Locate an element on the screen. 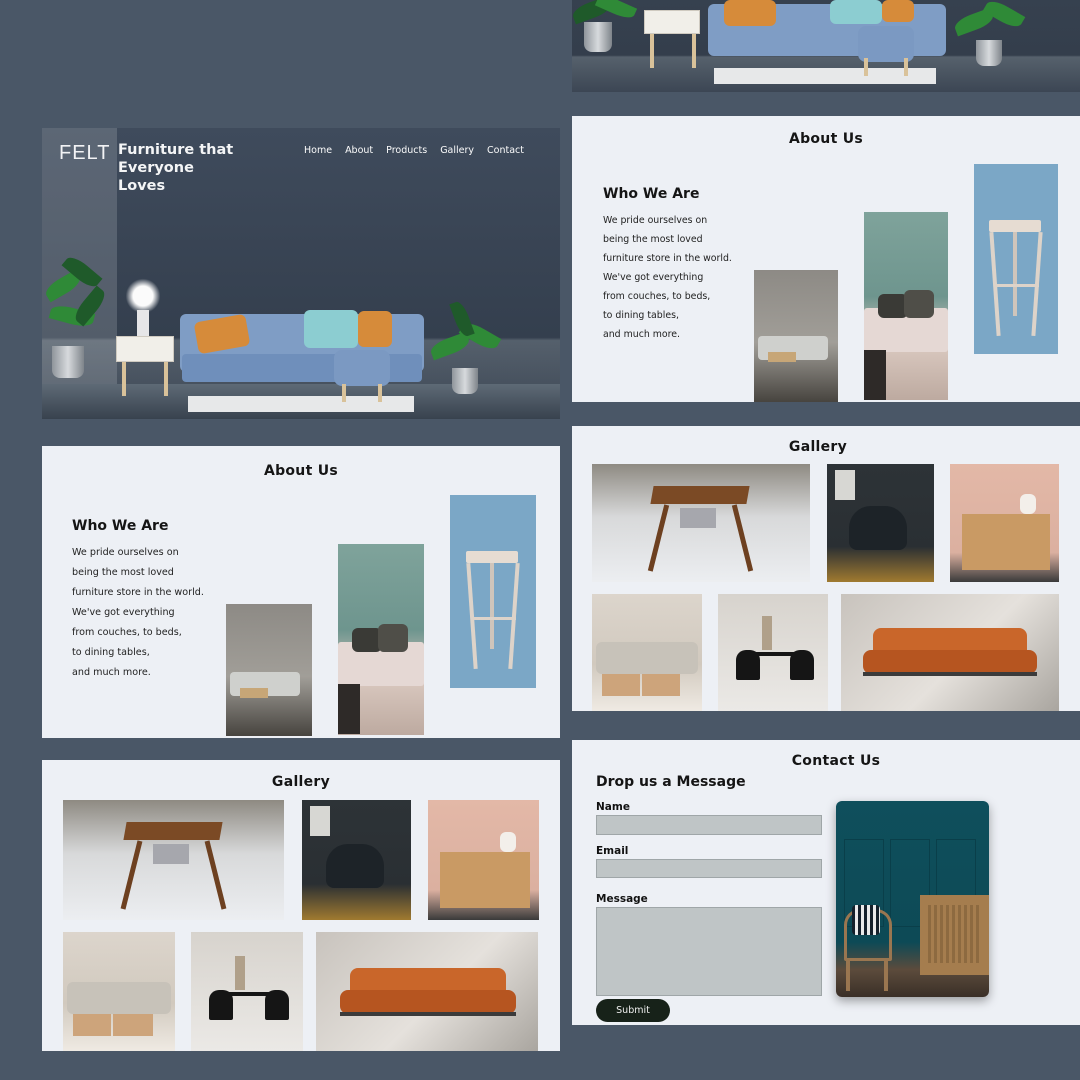 The width and height of the screenshot is (1080, 1080). nav-home: Home is located at coordinates (318, 150).